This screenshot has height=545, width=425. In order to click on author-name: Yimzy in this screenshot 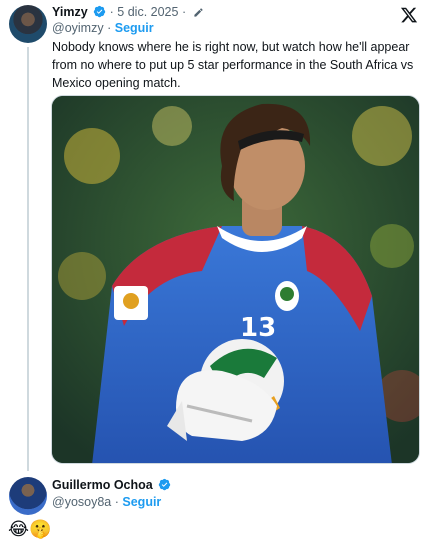, I will do `click(70, 12)`.